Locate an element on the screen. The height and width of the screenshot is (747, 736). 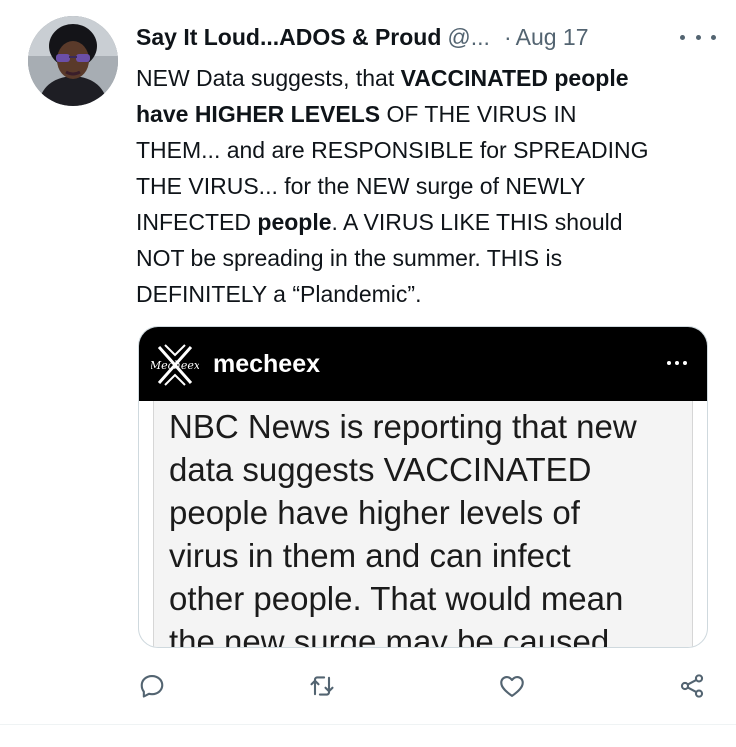
tweet-text-segment: . A VIRUS LIKE THIS should is located at coordinates (477, 222).